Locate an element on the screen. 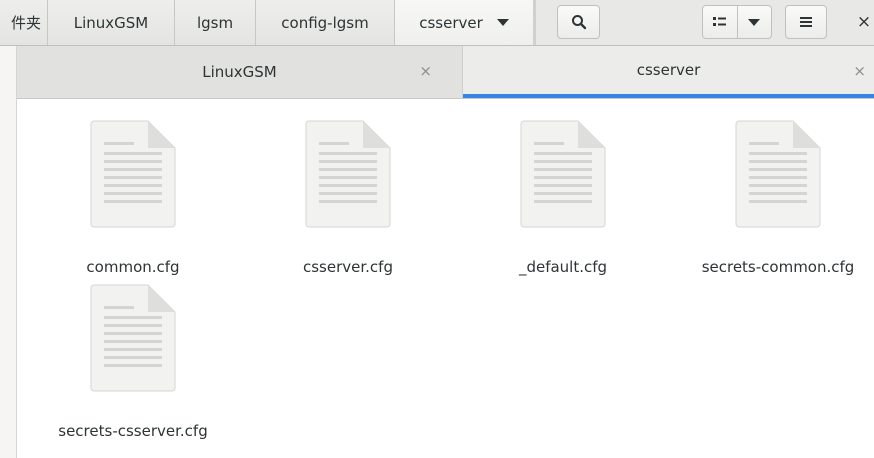  breadcrumb-parent-folder: 件夹 is located at coordinates (24, 22).